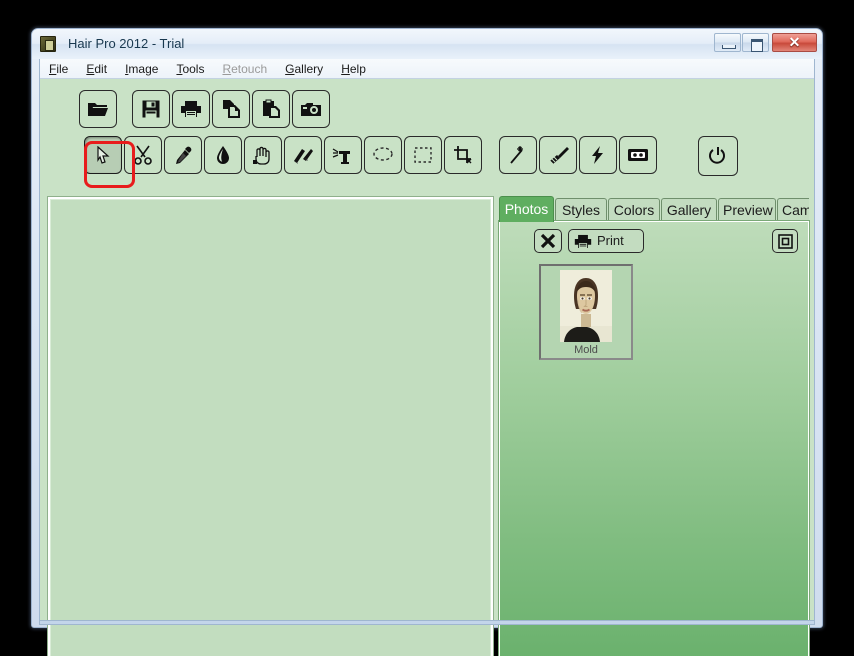 The width and height of the screenshot is (854, 656). I want to click on portrait-photo, so click(586, 306).